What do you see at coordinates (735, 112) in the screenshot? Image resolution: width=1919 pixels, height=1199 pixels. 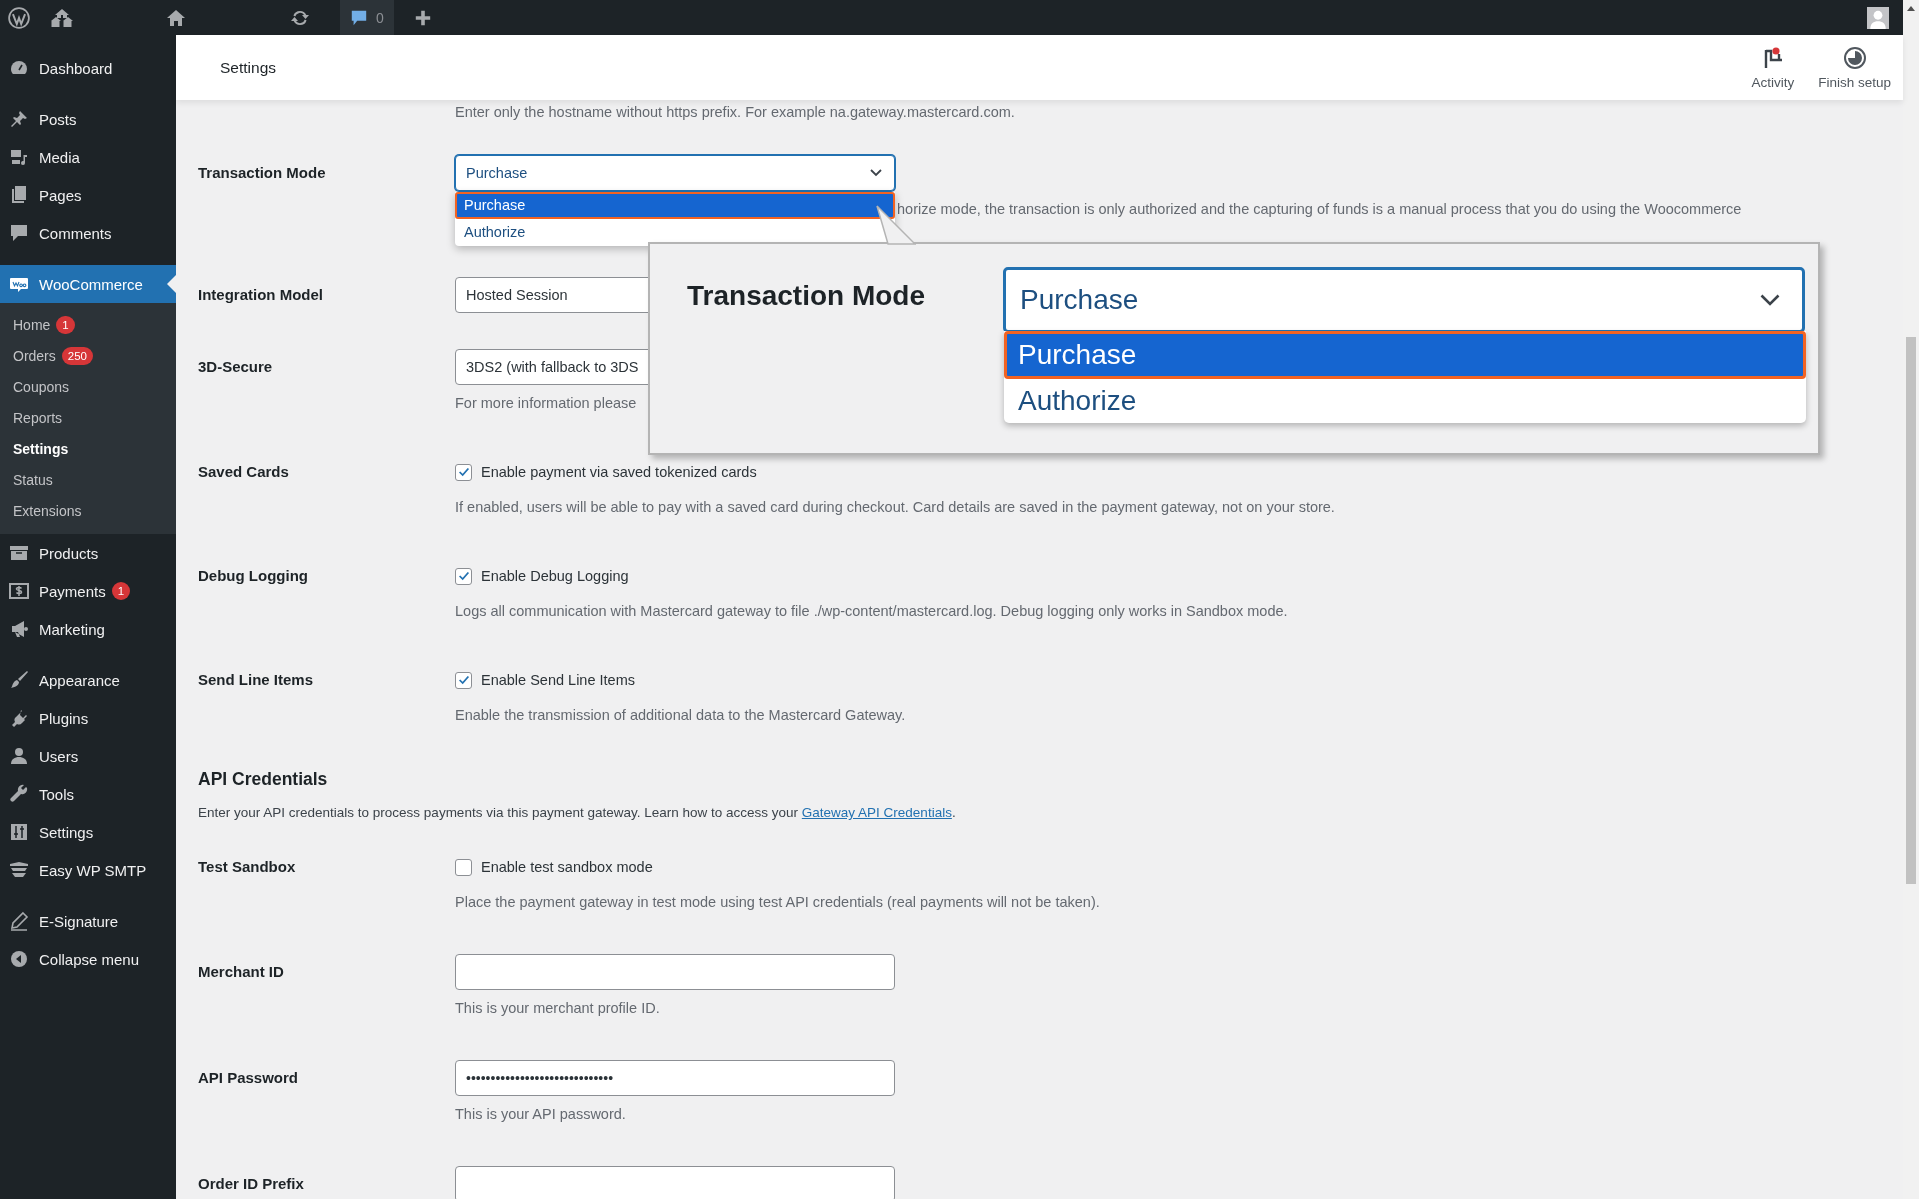 I see `field-hint: Enter only the hostname without https prefix. For example na.gateway.mastercard.com.` at bounding box center [735, 112].